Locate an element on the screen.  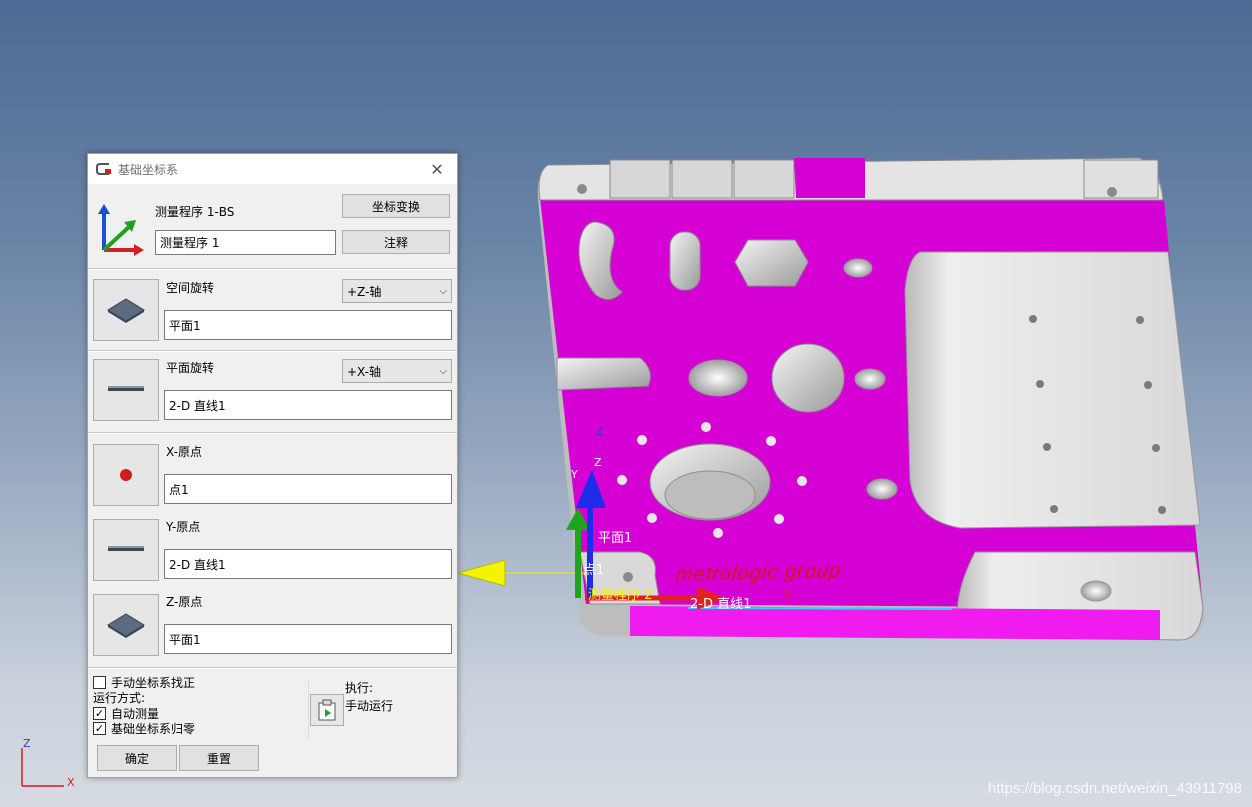
z-origin-feature-button is located at coordinates (126, 625).